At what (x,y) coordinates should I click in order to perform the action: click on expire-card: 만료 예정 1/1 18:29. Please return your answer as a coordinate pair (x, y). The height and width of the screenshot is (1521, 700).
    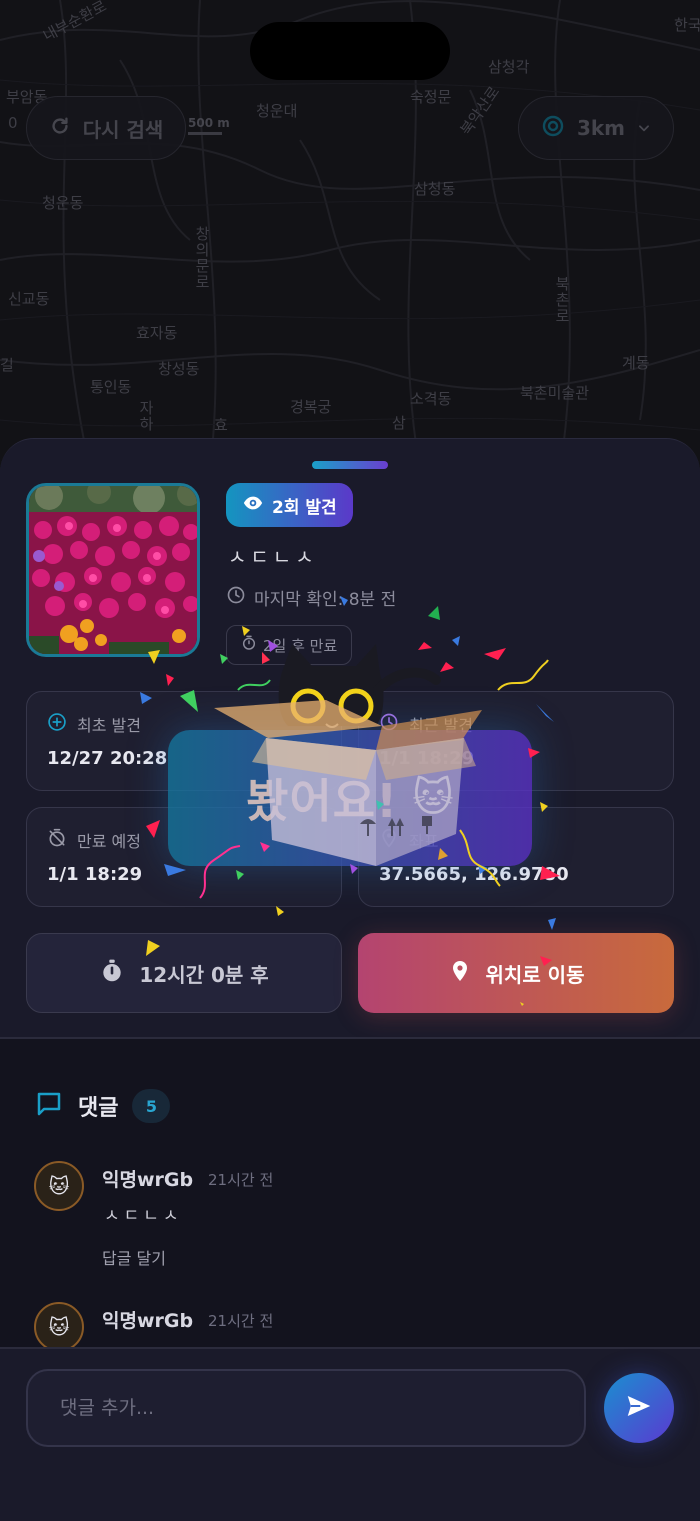
    Looking at the image, I should click on (184, 857).